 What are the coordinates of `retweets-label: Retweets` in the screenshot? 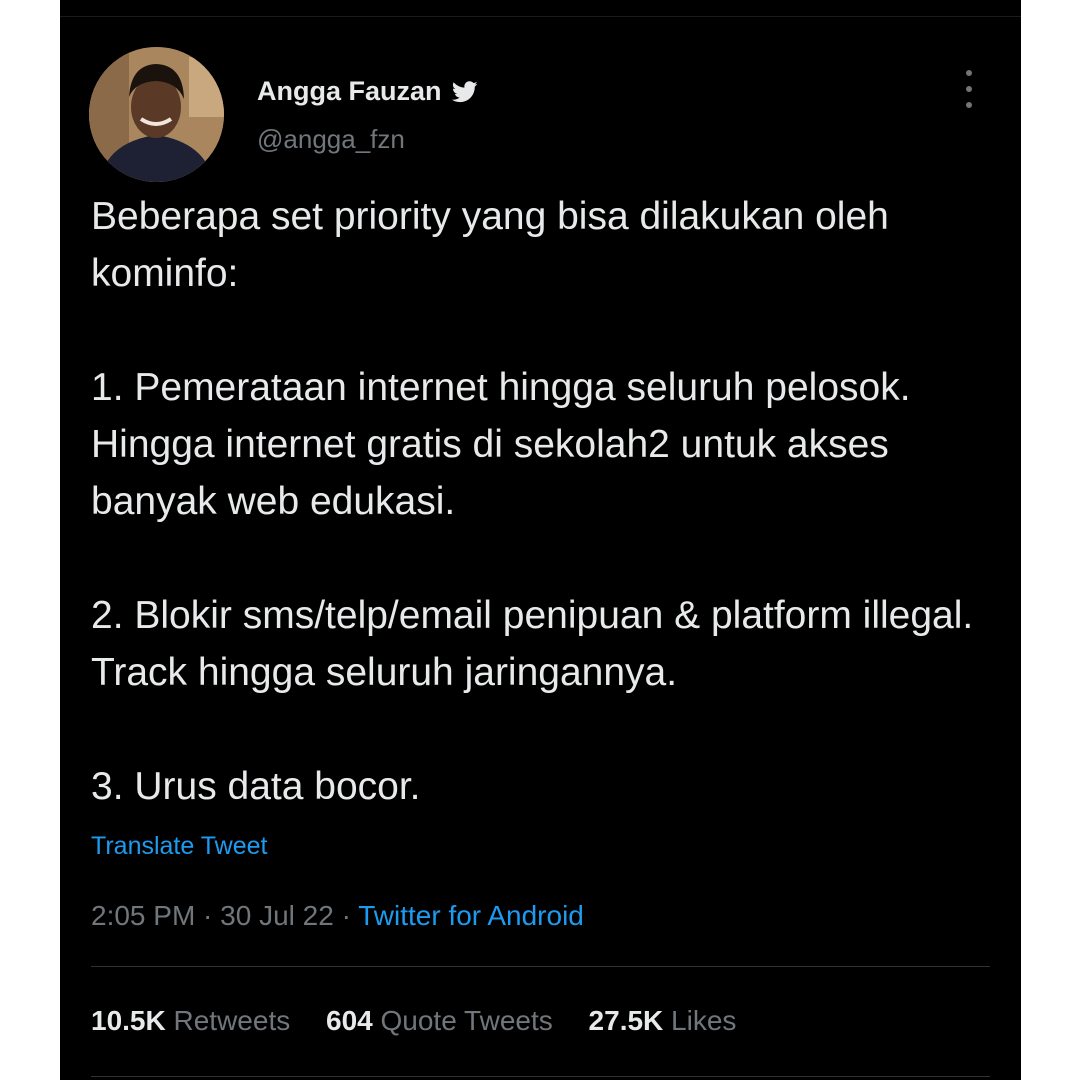 It's located at (232, 1020).